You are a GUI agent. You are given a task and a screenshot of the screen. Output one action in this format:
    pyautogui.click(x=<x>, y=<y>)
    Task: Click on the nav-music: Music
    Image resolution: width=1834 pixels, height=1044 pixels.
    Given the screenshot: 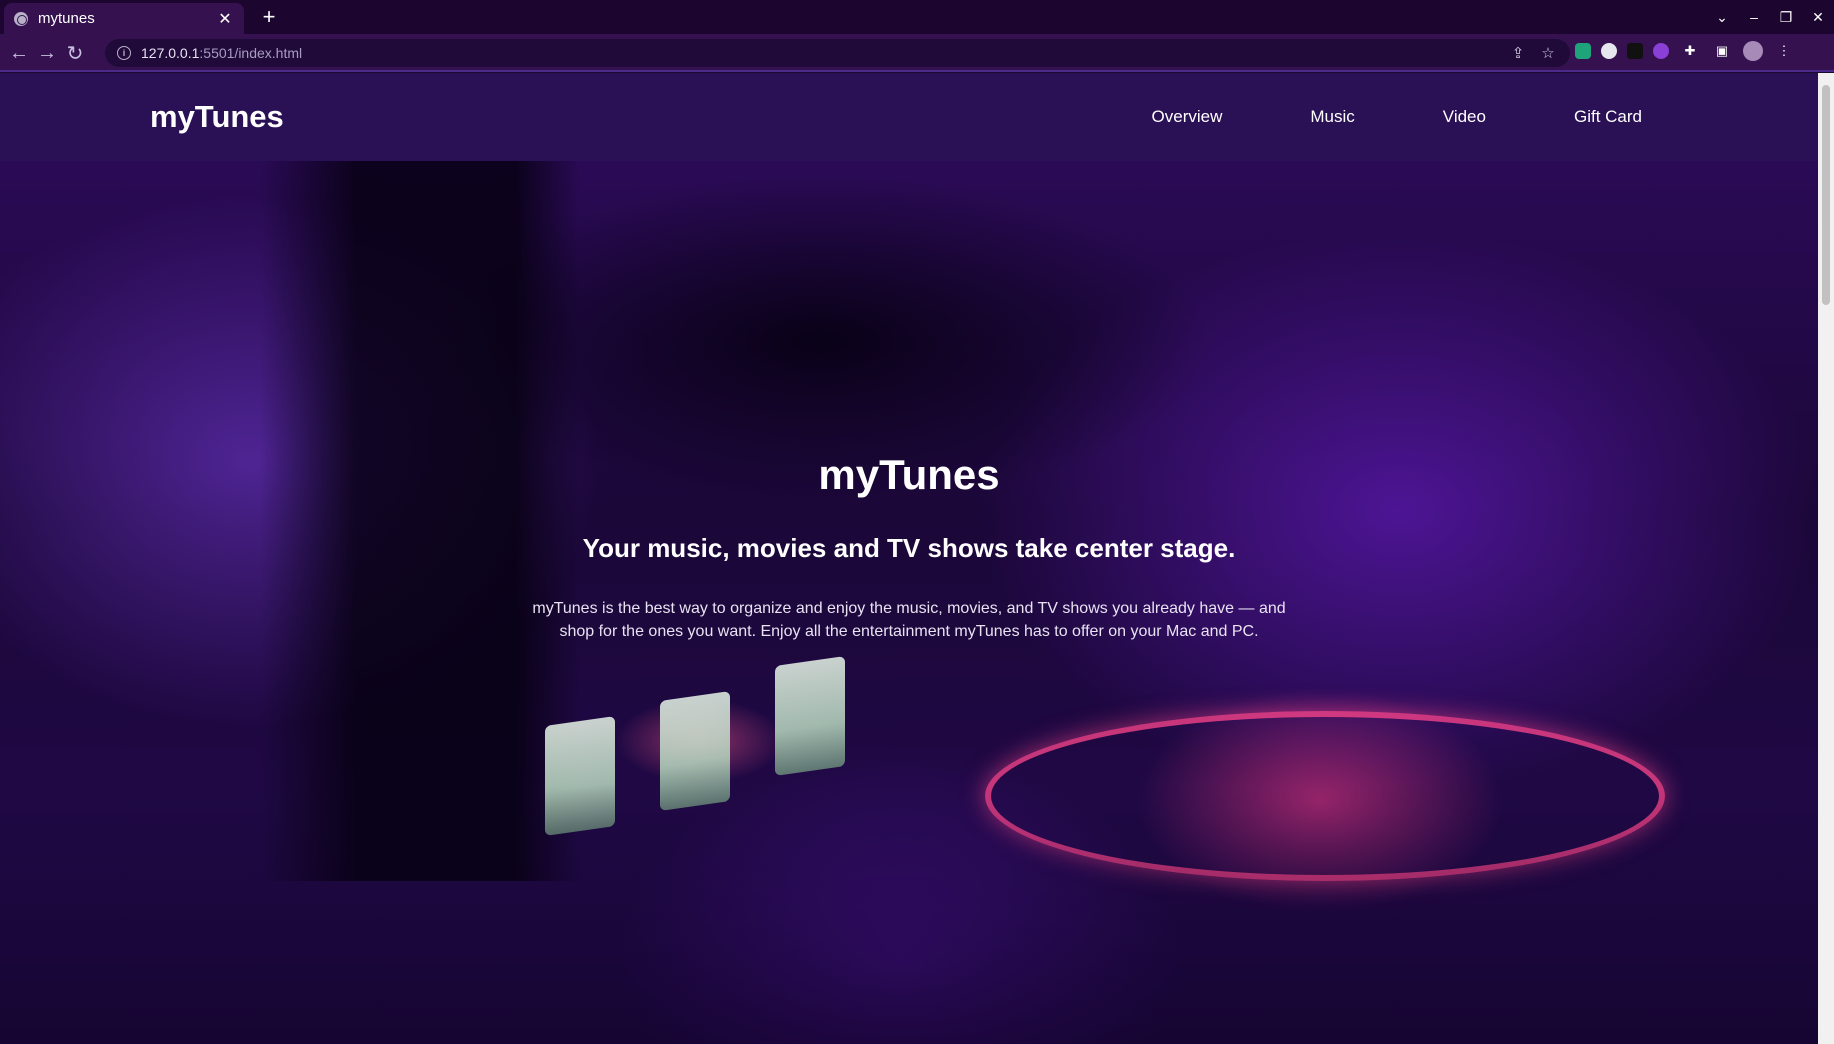 What is the action you would take?
    pyautogui.click(x=1332, y=117)
    